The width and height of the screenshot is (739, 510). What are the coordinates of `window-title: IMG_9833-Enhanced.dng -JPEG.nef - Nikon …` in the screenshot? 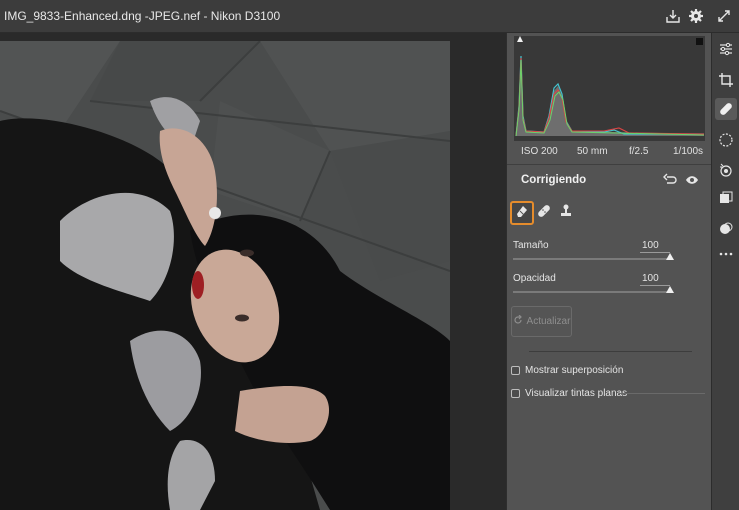 It's located at (142, 16).